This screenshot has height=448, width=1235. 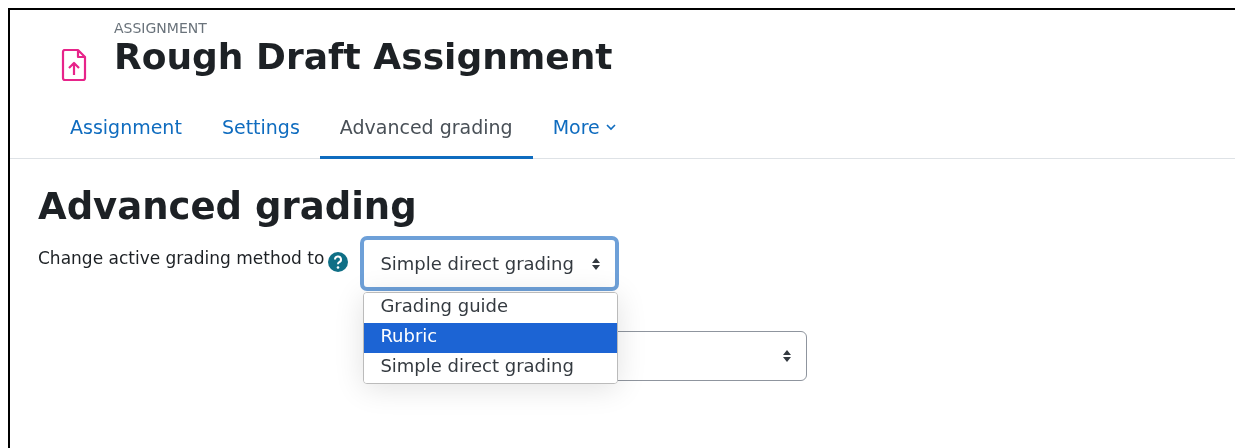 I want to click on grading-method-select: Simple direct grading, so click(x=490, y=263).